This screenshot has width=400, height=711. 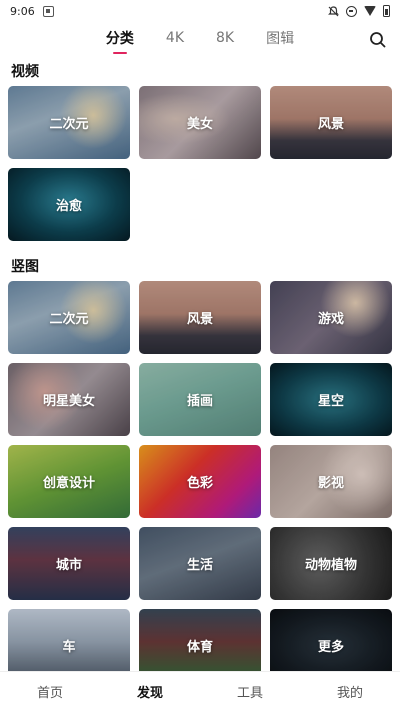 I want to click on tab-label: 4K, so click(x=174, y=38).